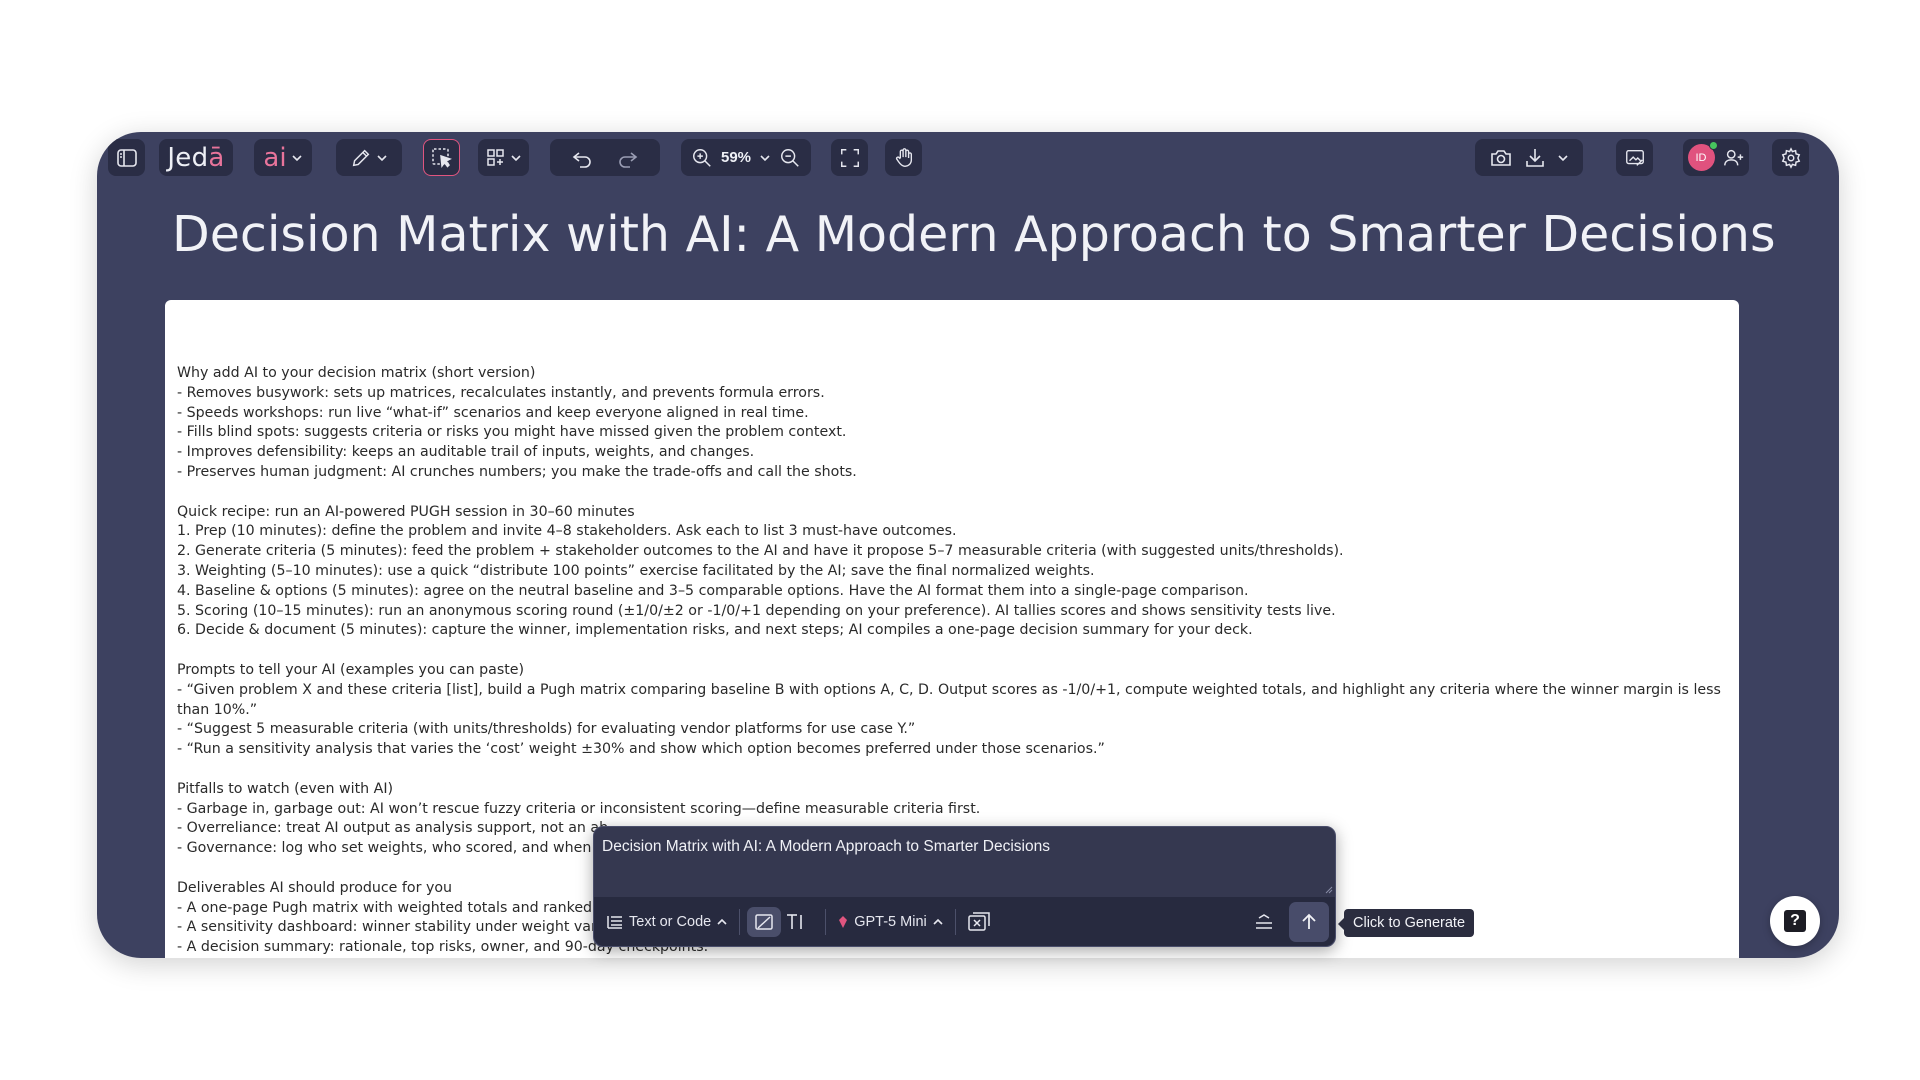 The height and width of the screenshot is (1080, 1920). Describe the element at coordinates (1734, 158) in the screenshot. I see `add-user-icon` at that location.